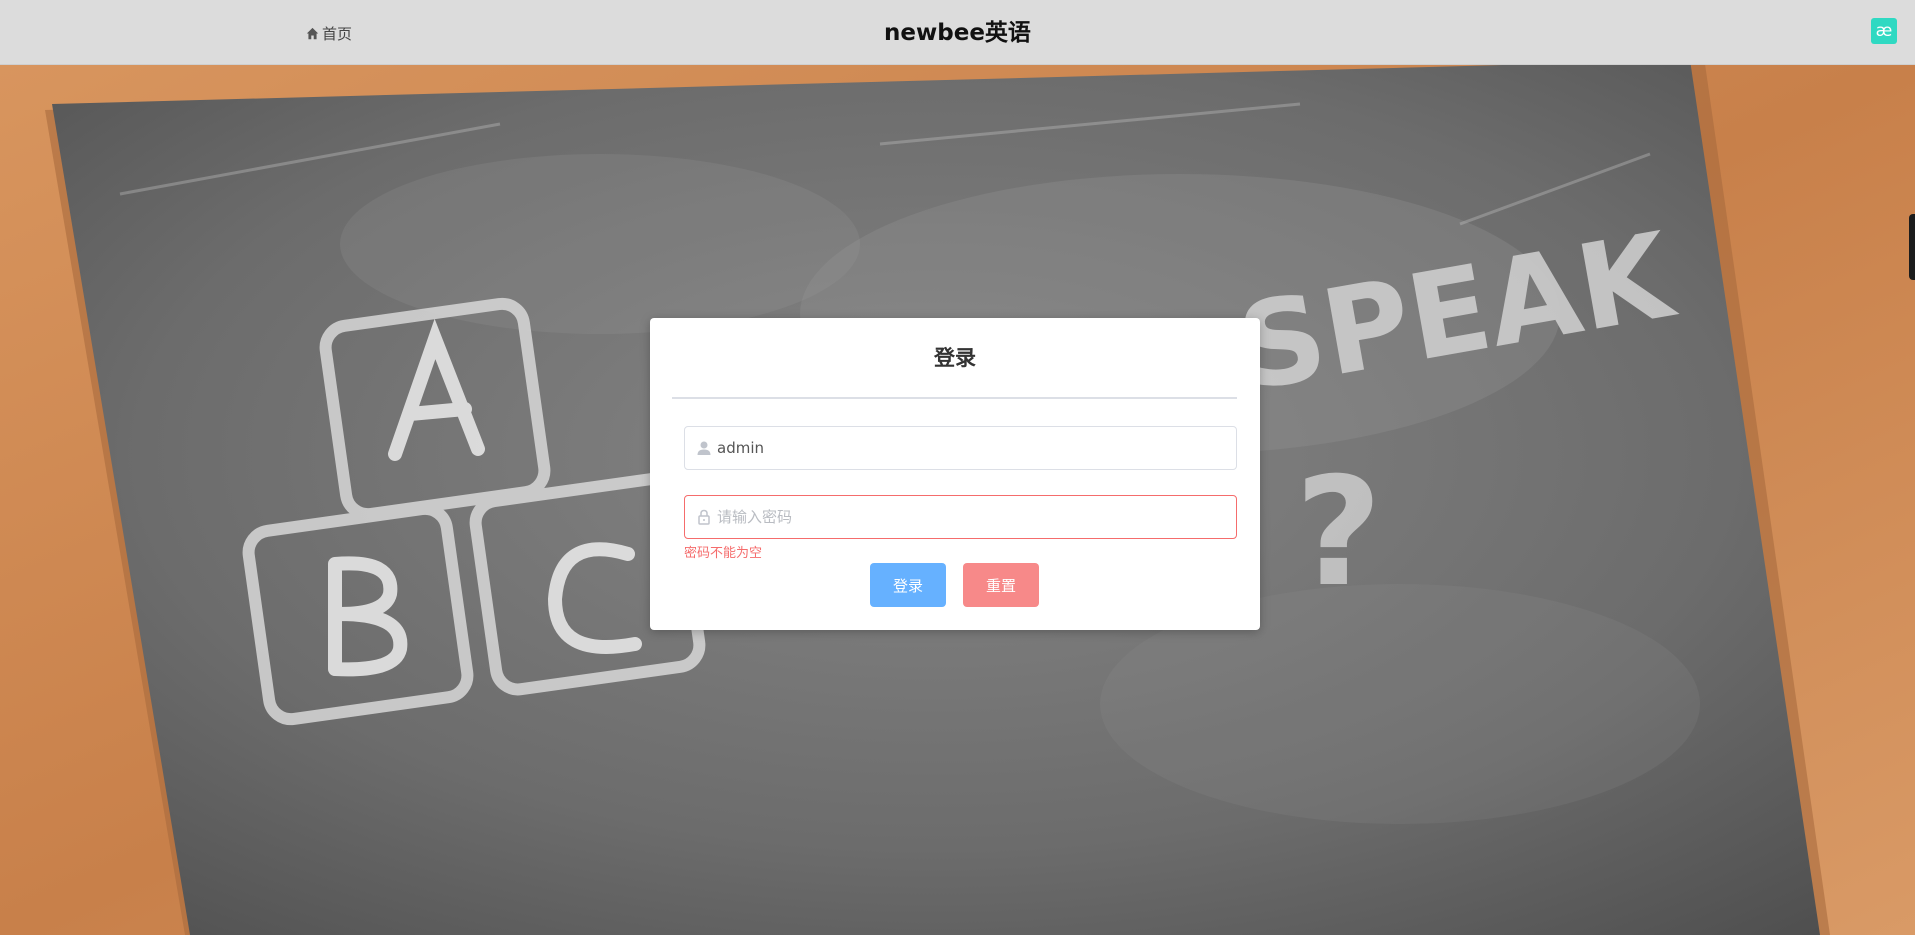  I want to click on top-navbar: 首页 newbee英语 æ, so click(957, 32).